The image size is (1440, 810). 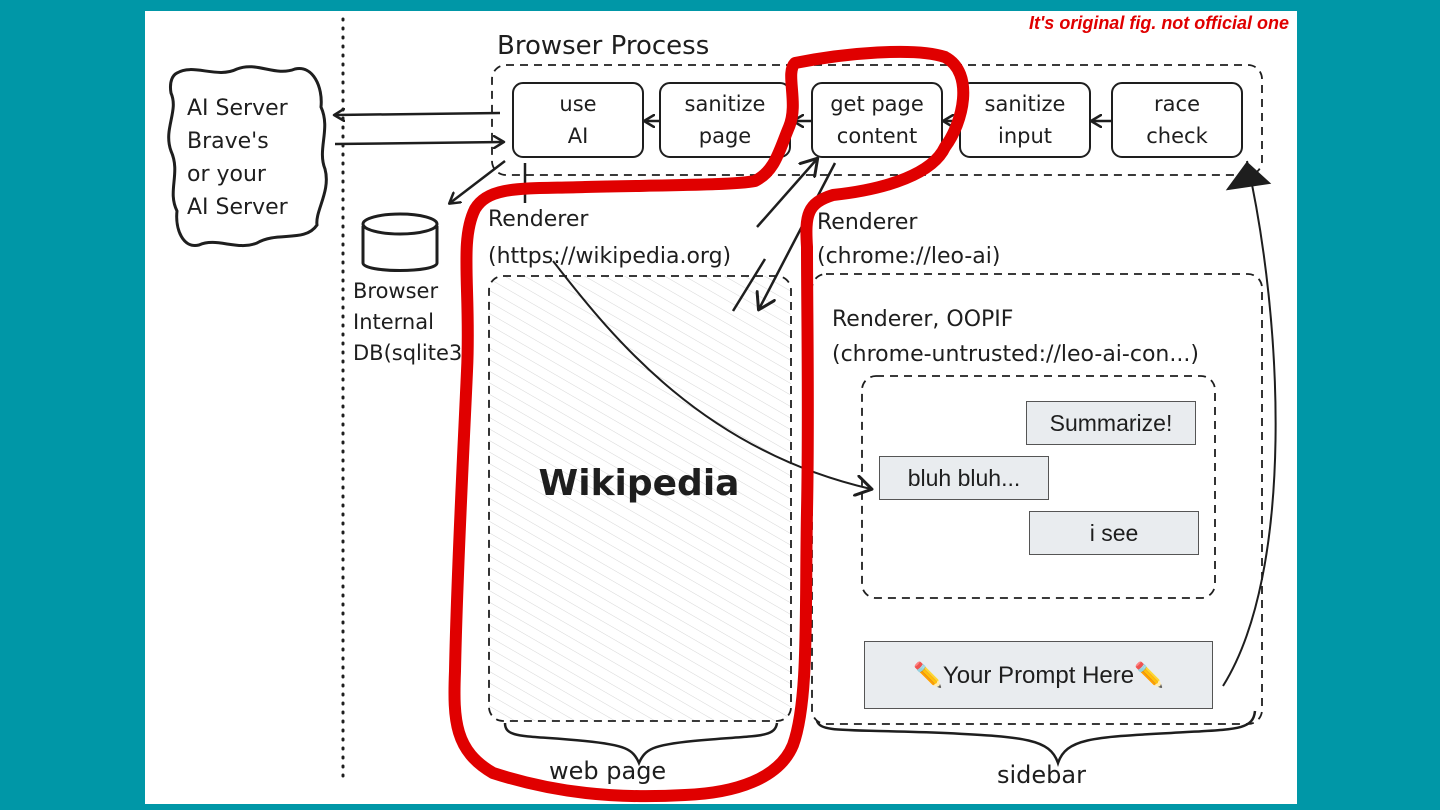 What do you see at coordinates (393, 322) in the screenshot?
I see `db-label-line: Internal` at bounding box center [393, 322].